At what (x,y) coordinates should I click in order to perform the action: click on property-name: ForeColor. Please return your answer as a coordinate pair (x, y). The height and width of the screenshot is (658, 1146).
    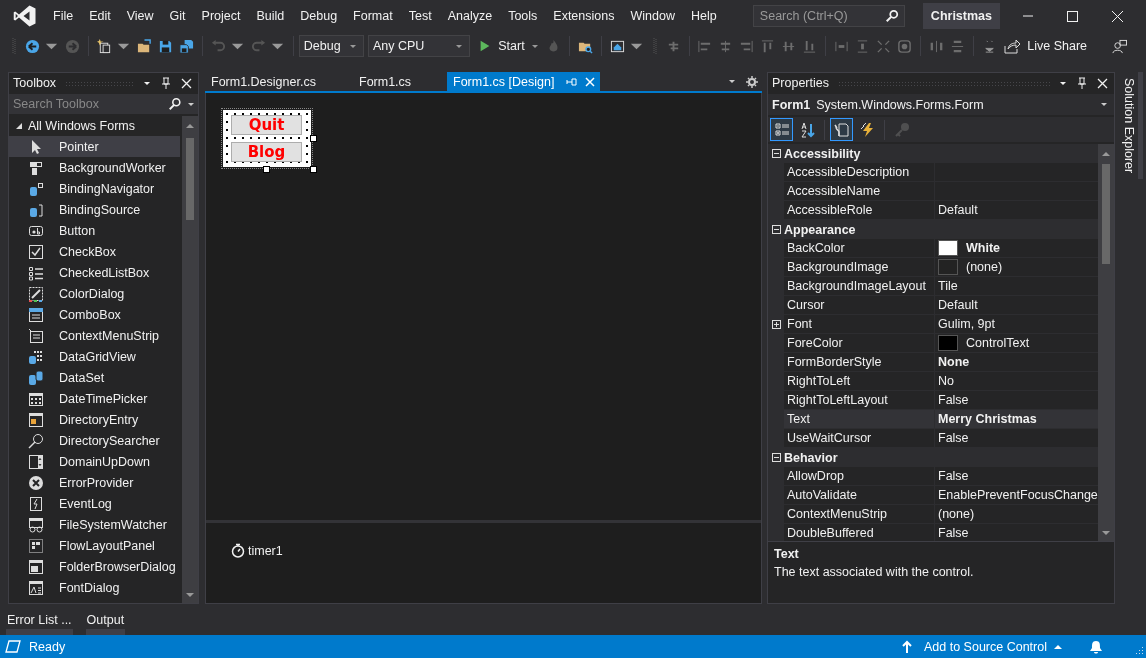
    Looking at the image, I should click on (859, 343).